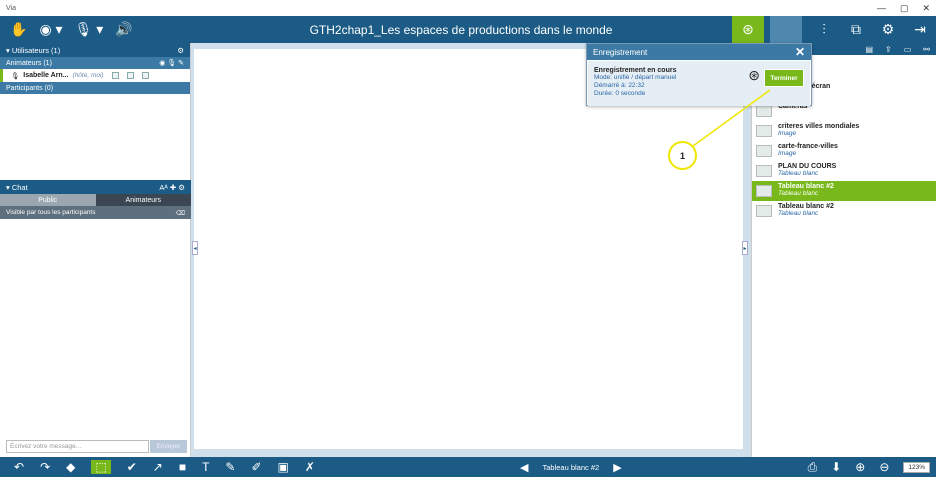 Image resolution: width=936 pixels, height=477 pixels. What do you see at coordinates (748, 29) in the screenshot?
I see `recording-icon: ⊛` at bounding box center [748, 29].